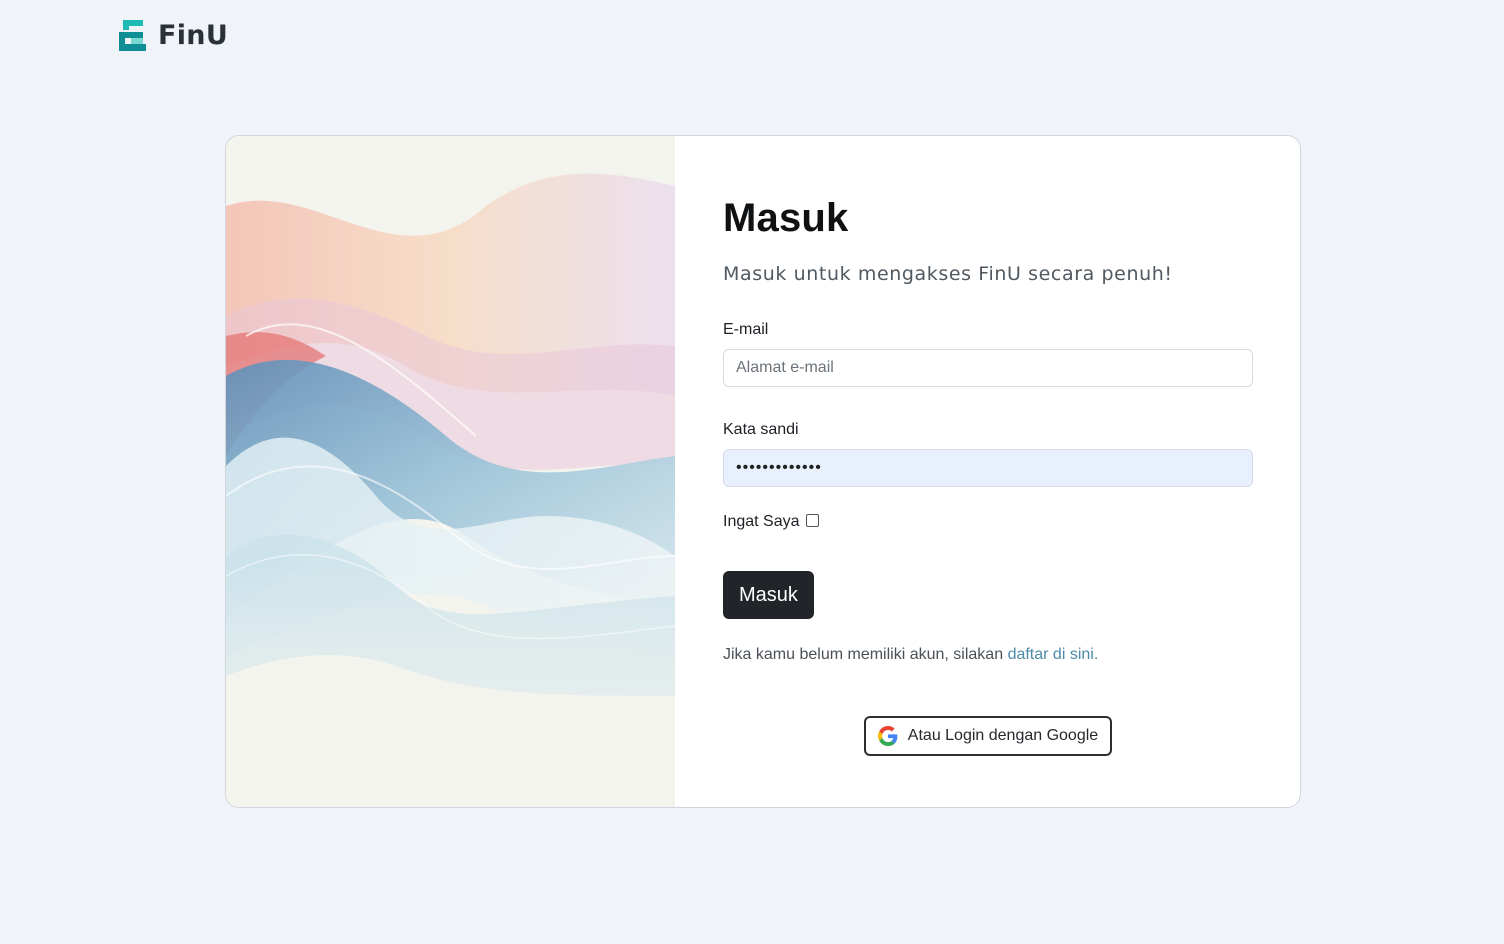  I want to click on remember-me-row: Ingat Saya, so click(988, 522).